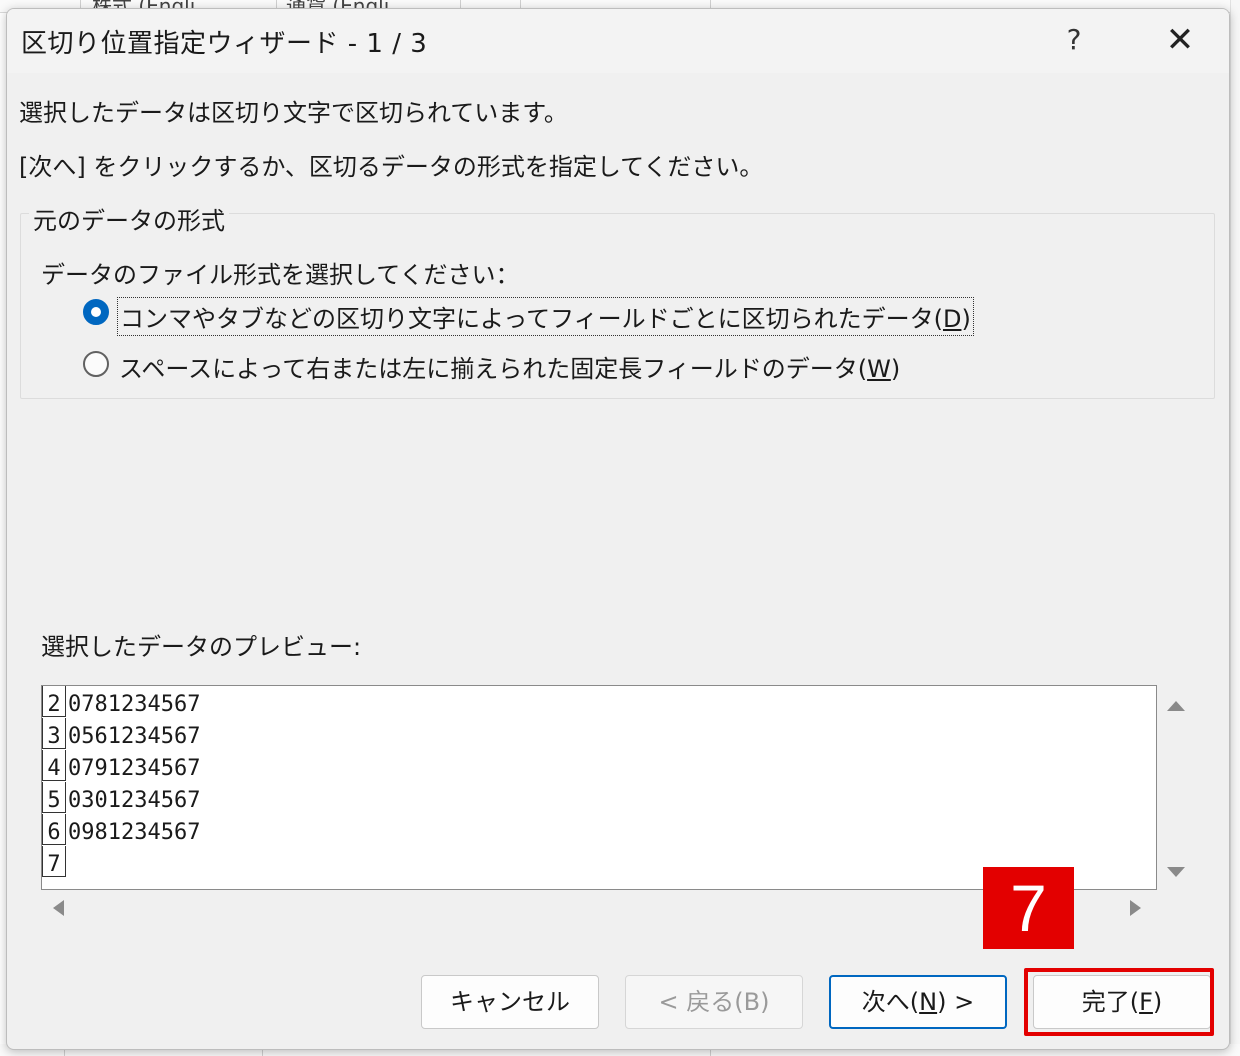  What do you see at coordinates (890, 1002) in the screenshot?
I see `button-text: 次へ(` at bounding box center [890, 1002].